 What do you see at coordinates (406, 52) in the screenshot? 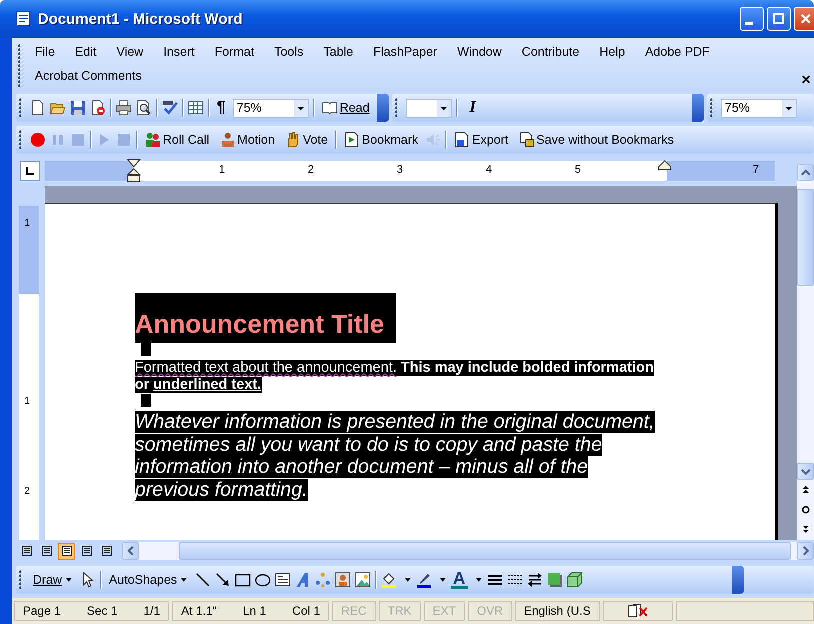
I see `menu-item: FlashPaper` at bounding box center [406, 52].